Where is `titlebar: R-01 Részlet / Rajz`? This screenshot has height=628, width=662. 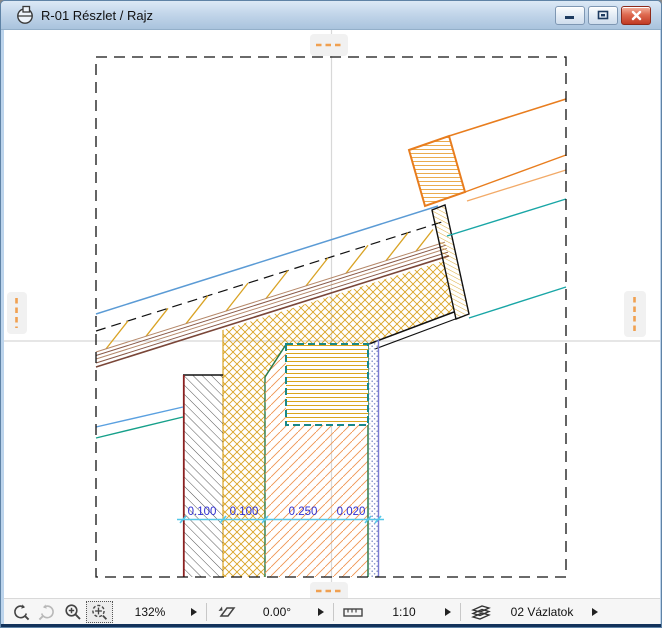
titlebar: R-01 Részlet / Rajz is located at coordinates (331, 15).